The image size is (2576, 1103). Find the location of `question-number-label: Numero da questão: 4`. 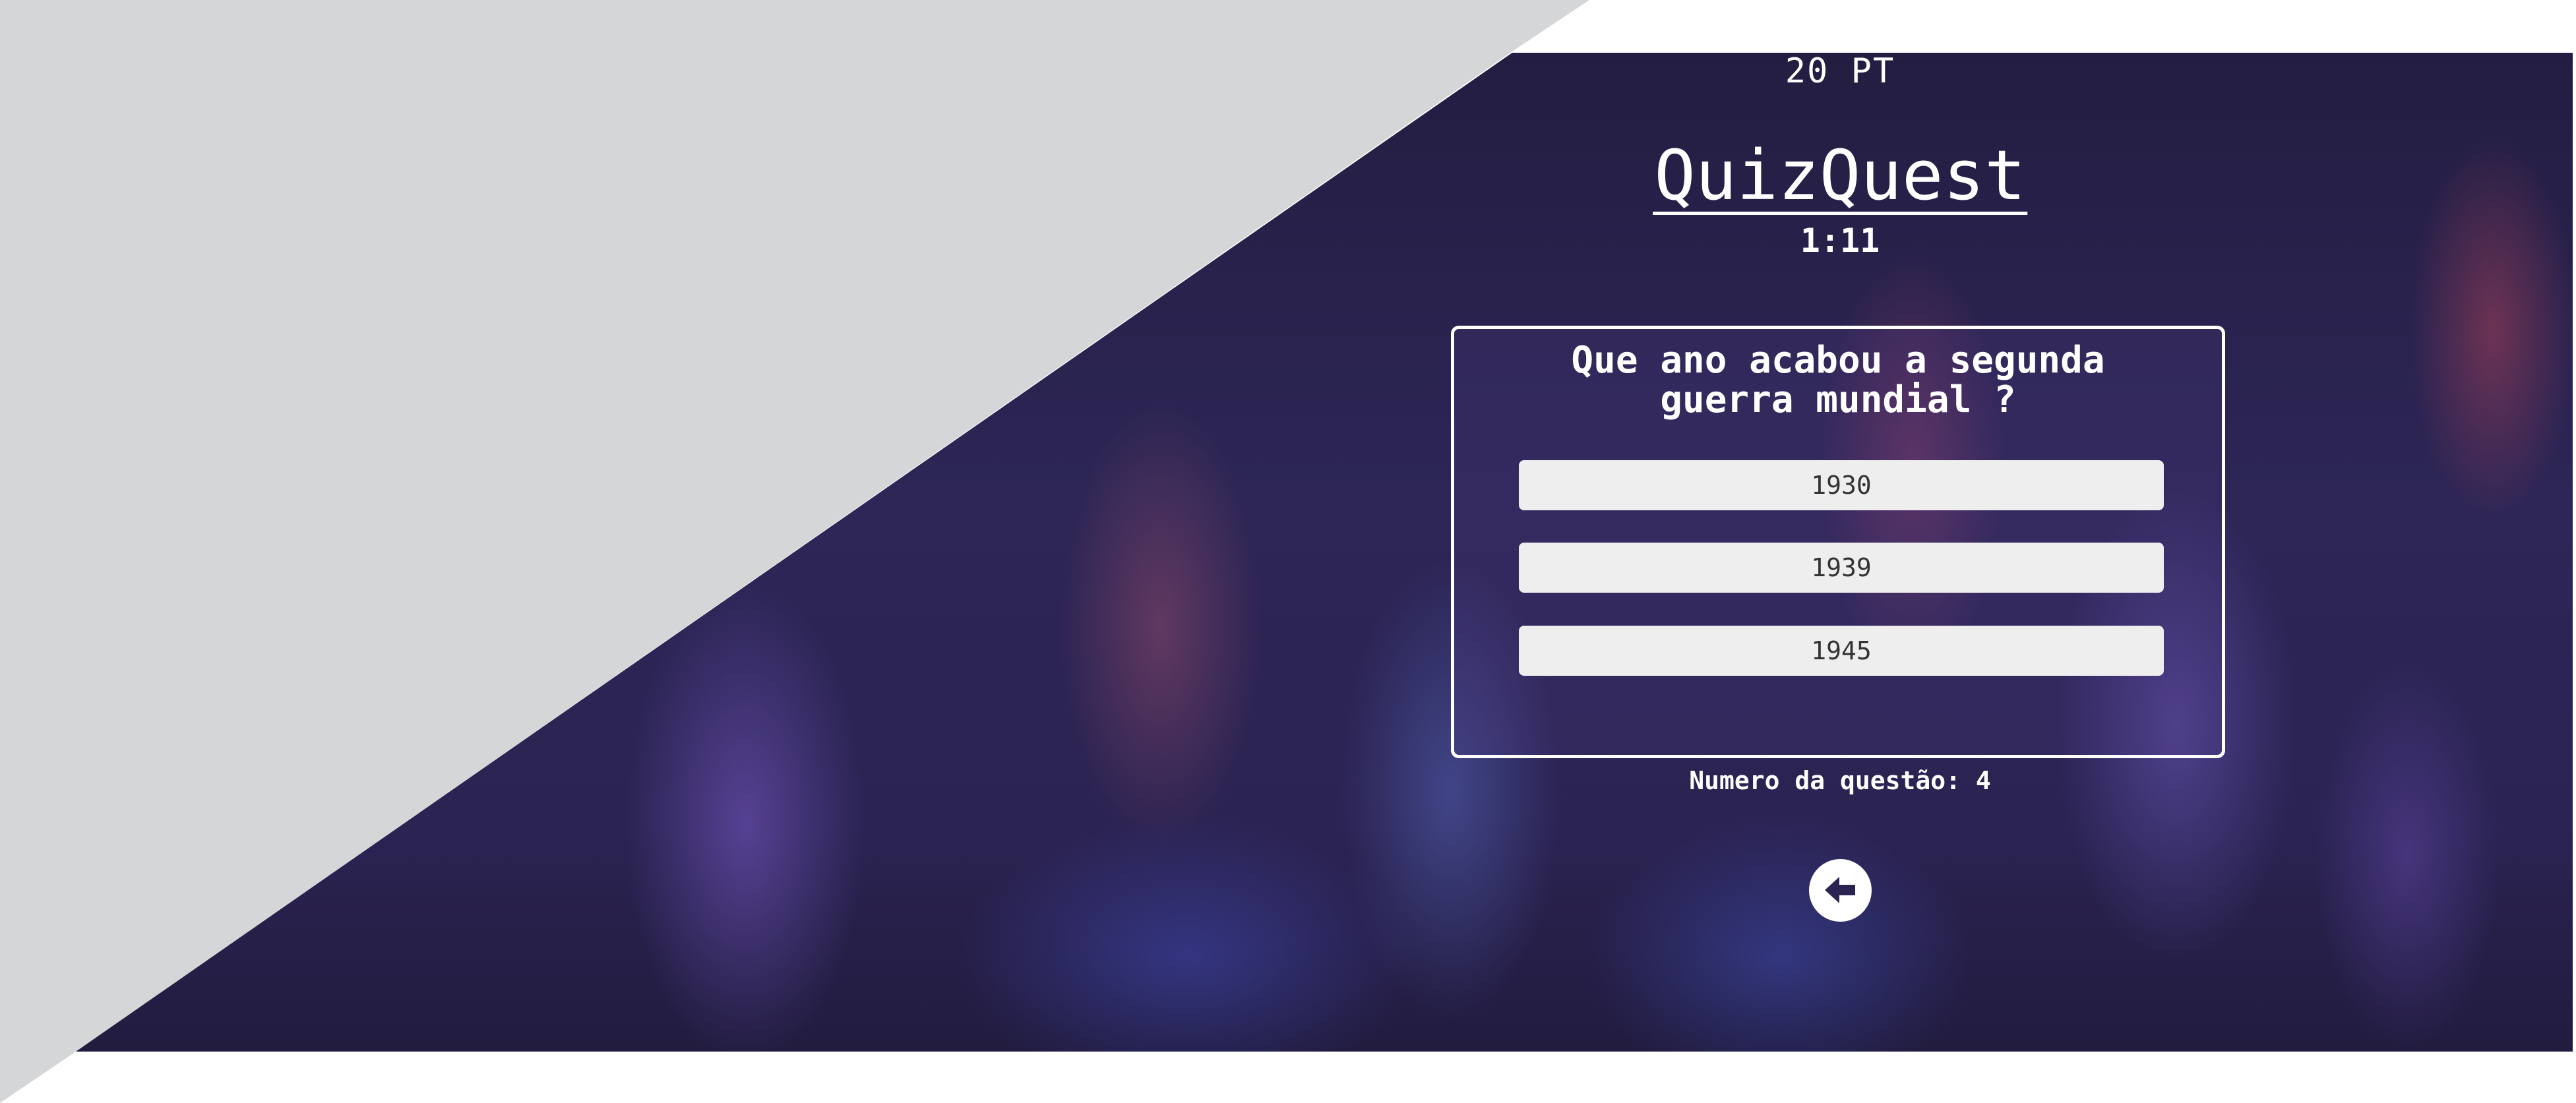

question-number-label: Numero da questão: 4 is located at coordinates (1840, 780).